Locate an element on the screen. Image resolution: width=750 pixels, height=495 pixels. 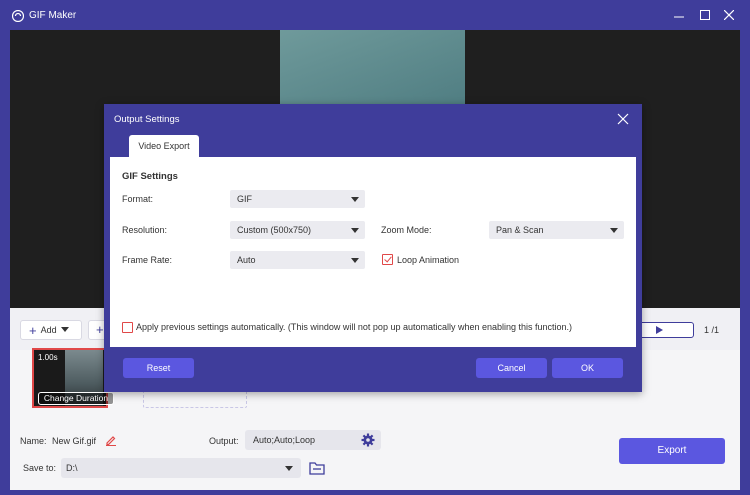
file-name: New Gif.gif is located at coordinates (74, 441).